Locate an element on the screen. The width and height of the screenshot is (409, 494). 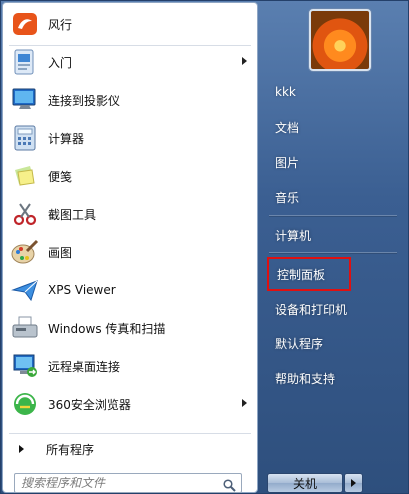
place-item-documents: 文档 is located at coordinates (327, 127).